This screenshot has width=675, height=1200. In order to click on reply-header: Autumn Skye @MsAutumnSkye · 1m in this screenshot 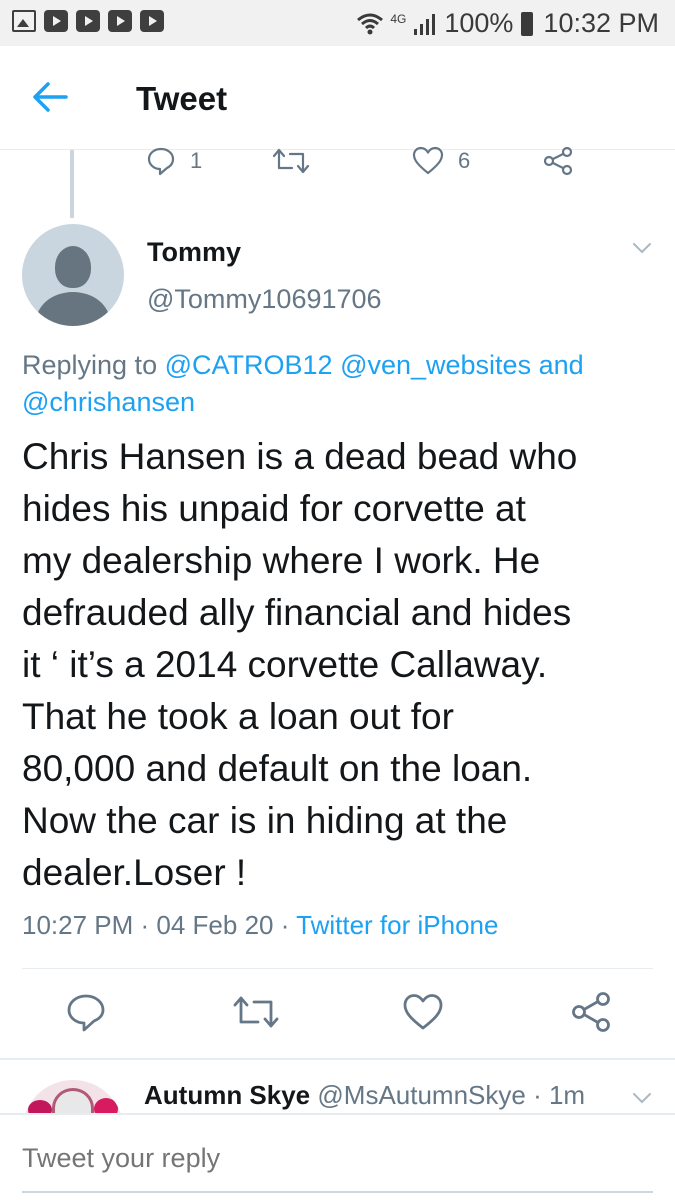, I will do `click(364, 1095)`.